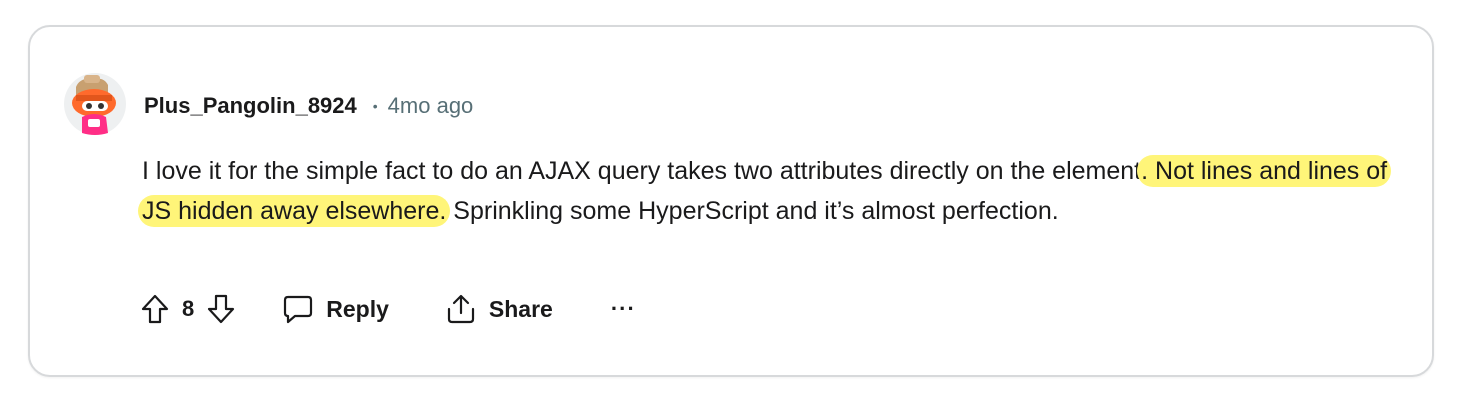 Image resolution: width=1461 pixels, height=404 pixels. I want to click on comment-actions: 8 Reply Share ···, so click(388, 309).